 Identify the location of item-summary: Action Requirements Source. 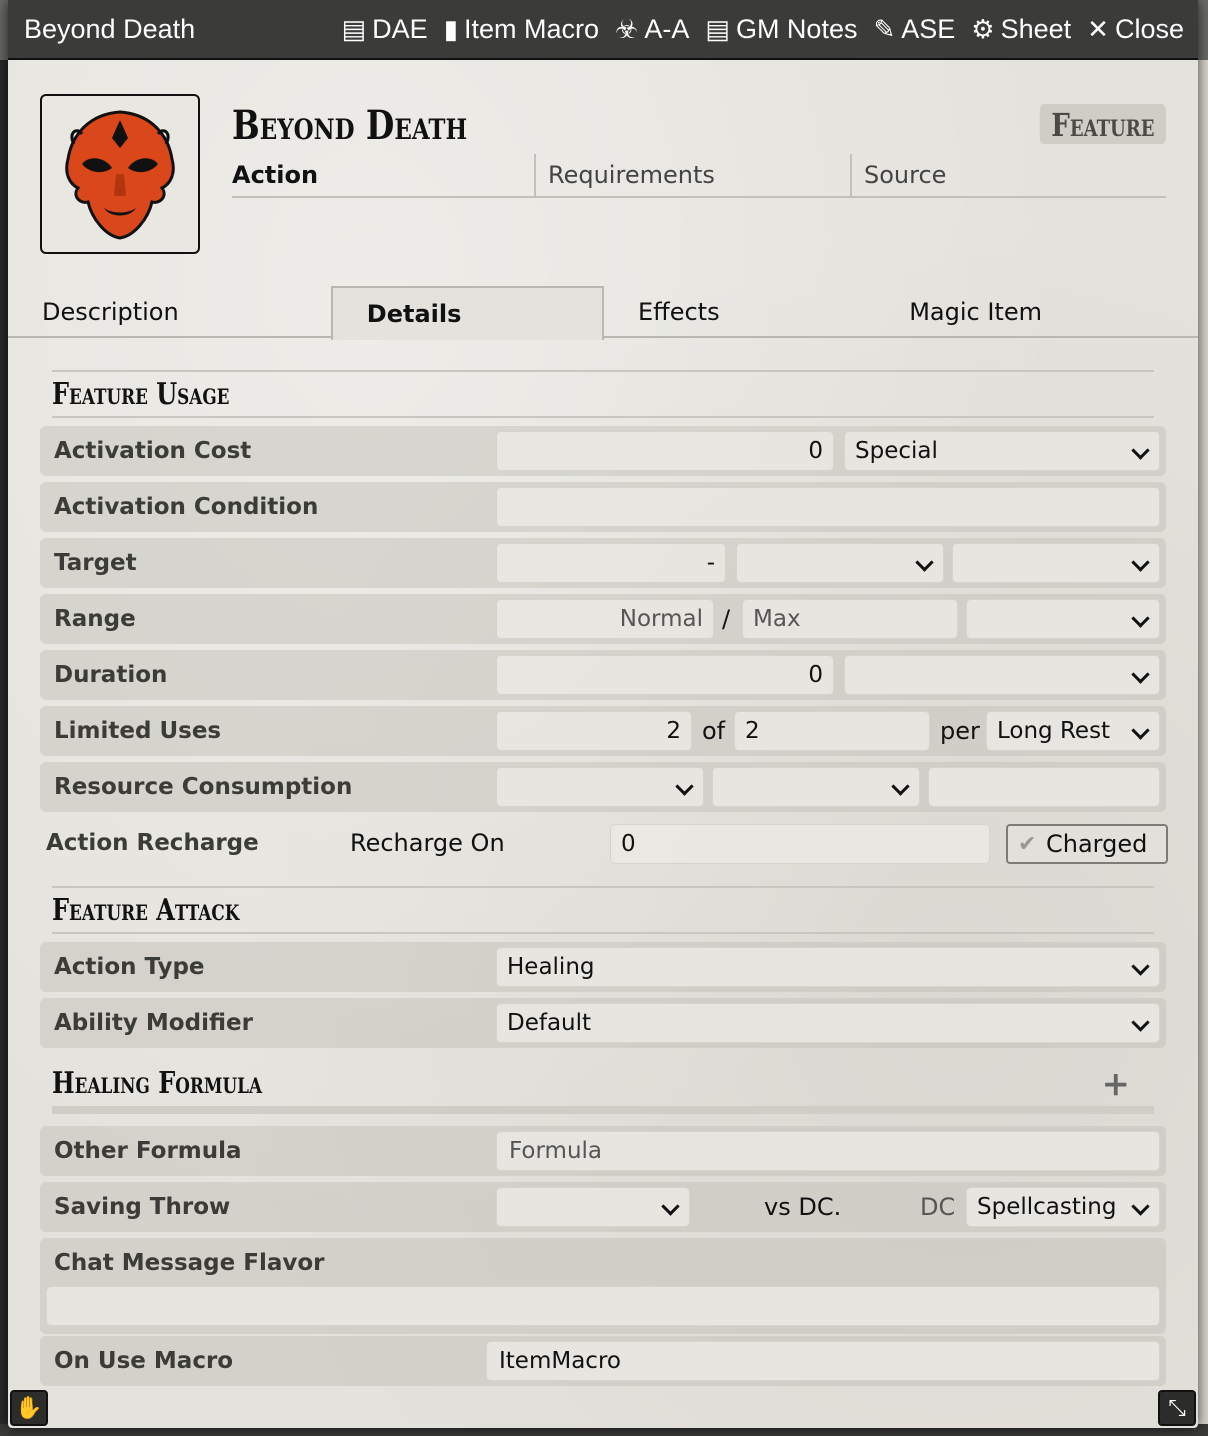
(699, 176).